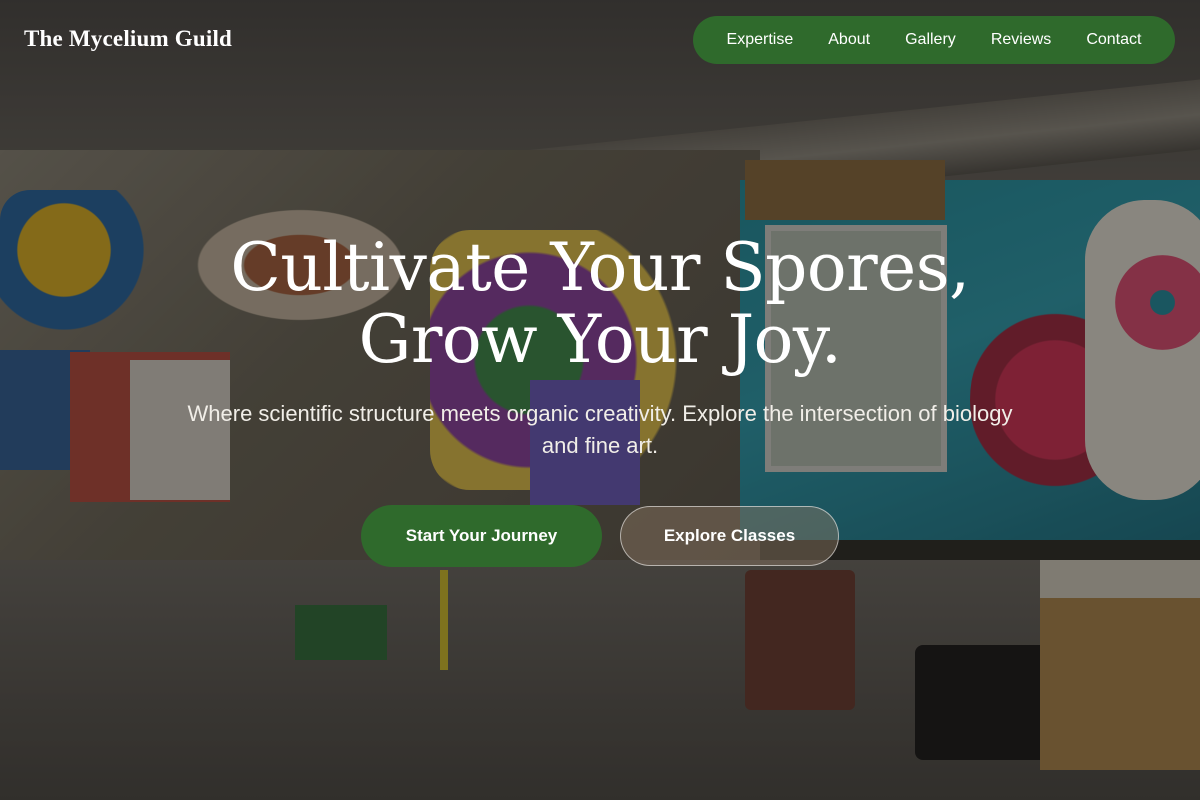  Describe the element at coordinates (1113, 40) in the screenshot. I see `nav-link-contact: Contact` at that location.